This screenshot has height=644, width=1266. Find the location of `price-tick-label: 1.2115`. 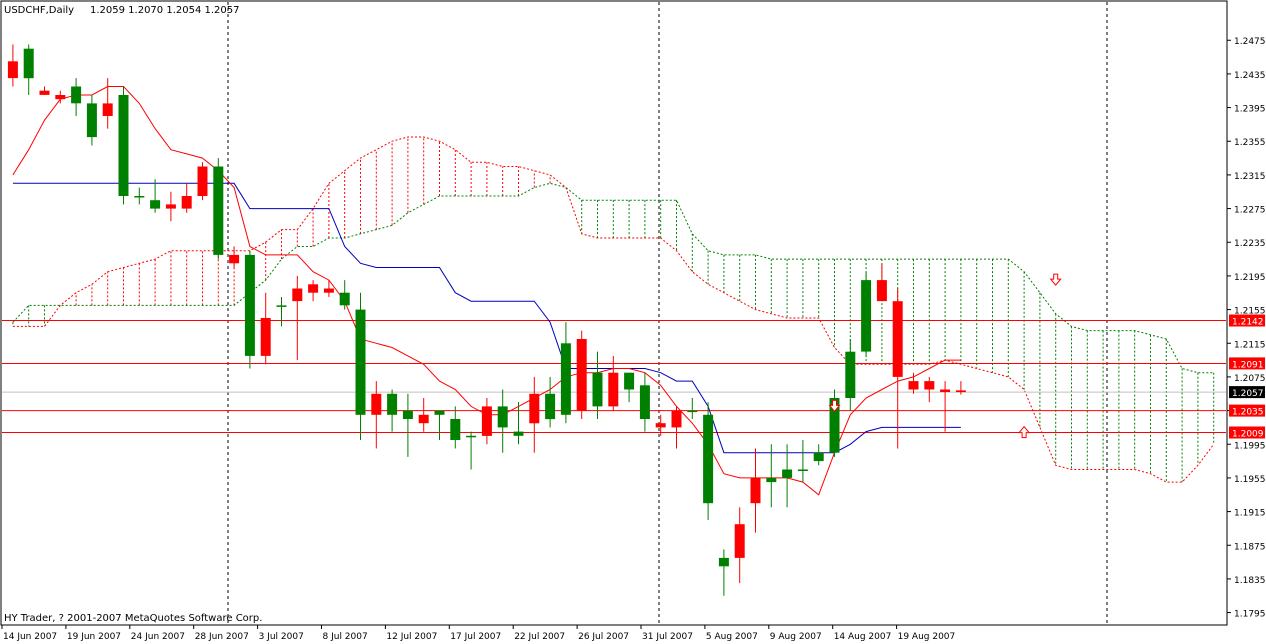

price-tick-label: 1.2115 is located at coordinates (1250, 345).